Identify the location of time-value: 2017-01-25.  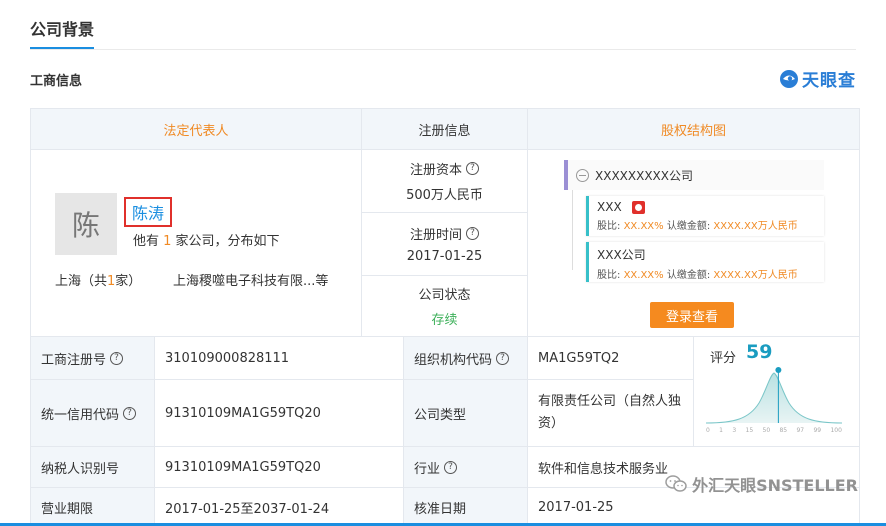
(444, 256).